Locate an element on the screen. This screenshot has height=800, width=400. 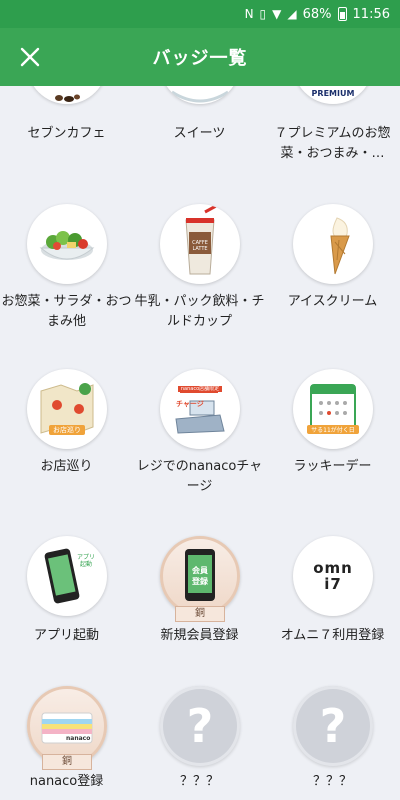
badge-label: オムニ７利用登録 is located at coordinates (332, 635).